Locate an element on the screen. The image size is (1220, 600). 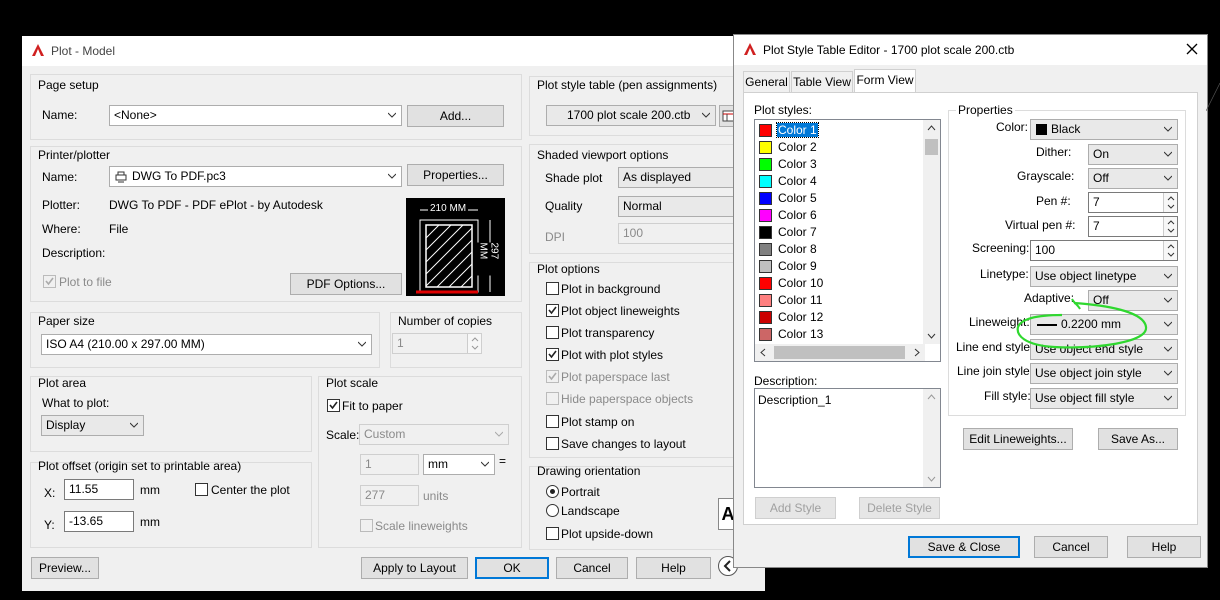
offset-x-label: X: is located at coordinates (50, 493).